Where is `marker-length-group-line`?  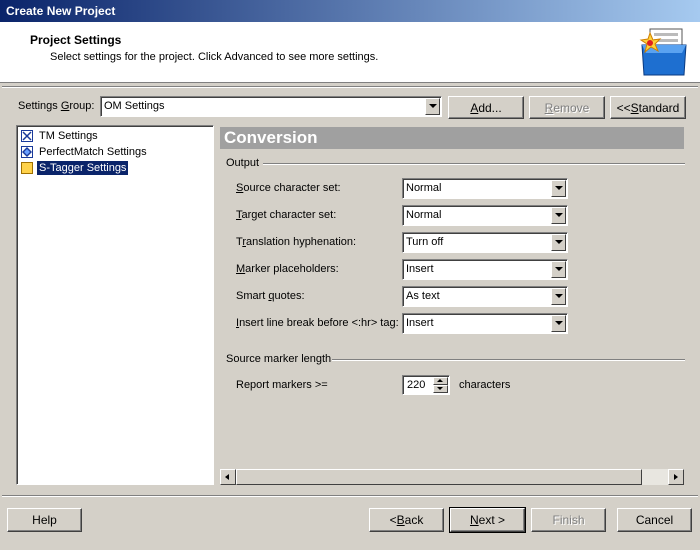
marker-length-group-line is located at coordinates (508, 360).